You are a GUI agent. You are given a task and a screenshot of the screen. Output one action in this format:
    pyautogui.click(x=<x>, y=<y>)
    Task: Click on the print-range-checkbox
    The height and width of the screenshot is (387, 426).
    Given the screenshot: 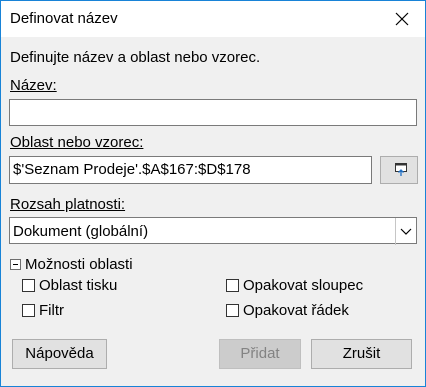 What is the action you would take?
    pyautogui.click(x=28, y=285)
    